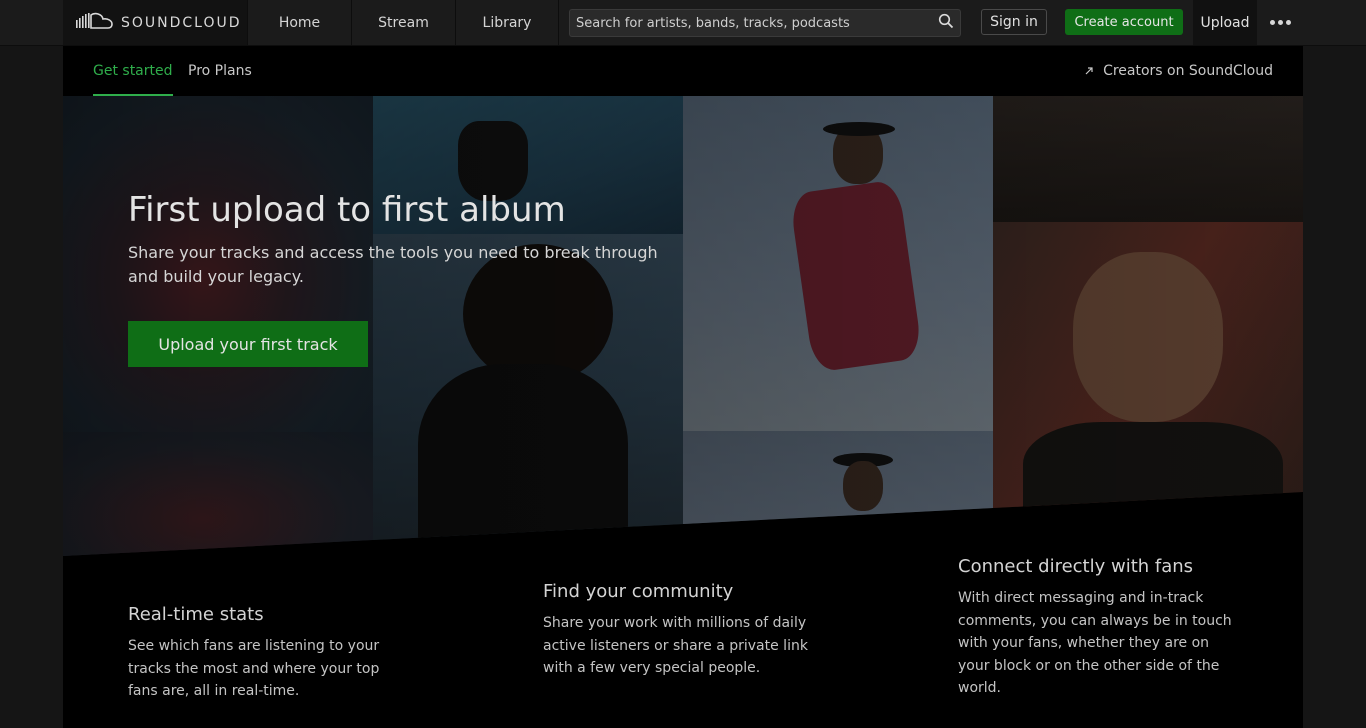 This screenshot has height=728, width=1366. What do you see at coordinates (1188, 71) in the screenshot?
I see `creators-label: Creators on SoundCloud` at bounding box center [1188, 71].